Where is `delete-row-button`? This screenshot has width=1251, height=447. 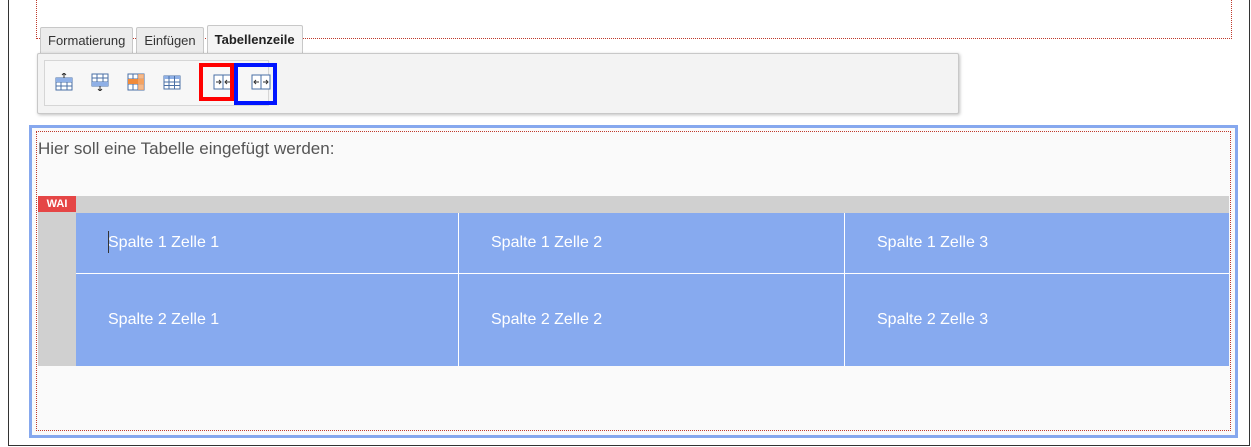
delete-row-button is located at coordinates (136, 84).